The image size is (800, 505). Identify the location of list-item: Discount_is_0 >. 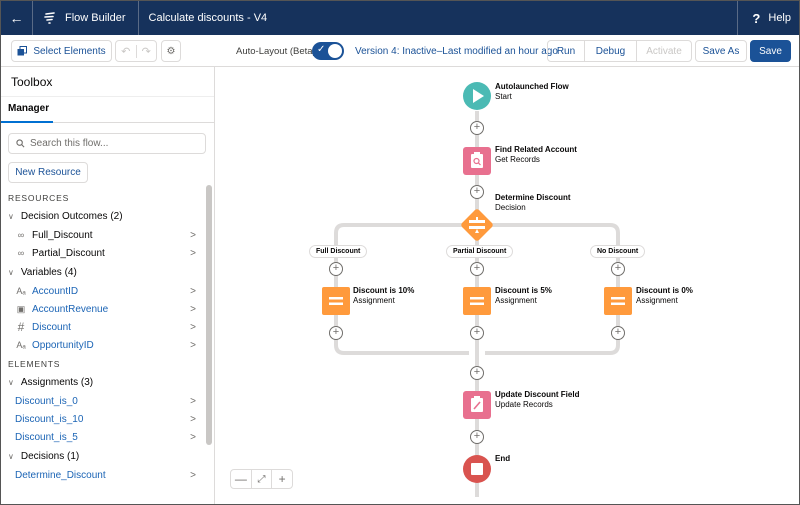
(103, 401).